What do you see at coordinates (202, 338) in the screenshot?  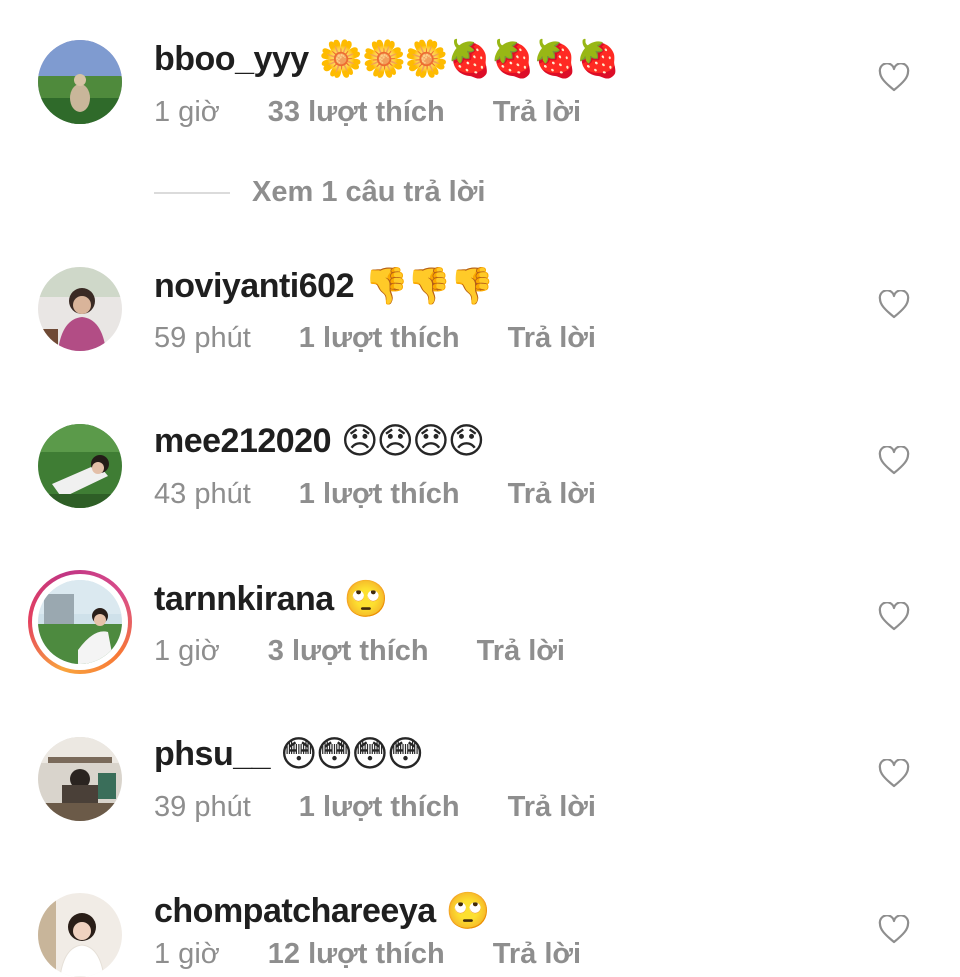 I see `comment-time: 59 phút` at bounding box center [202, 338].